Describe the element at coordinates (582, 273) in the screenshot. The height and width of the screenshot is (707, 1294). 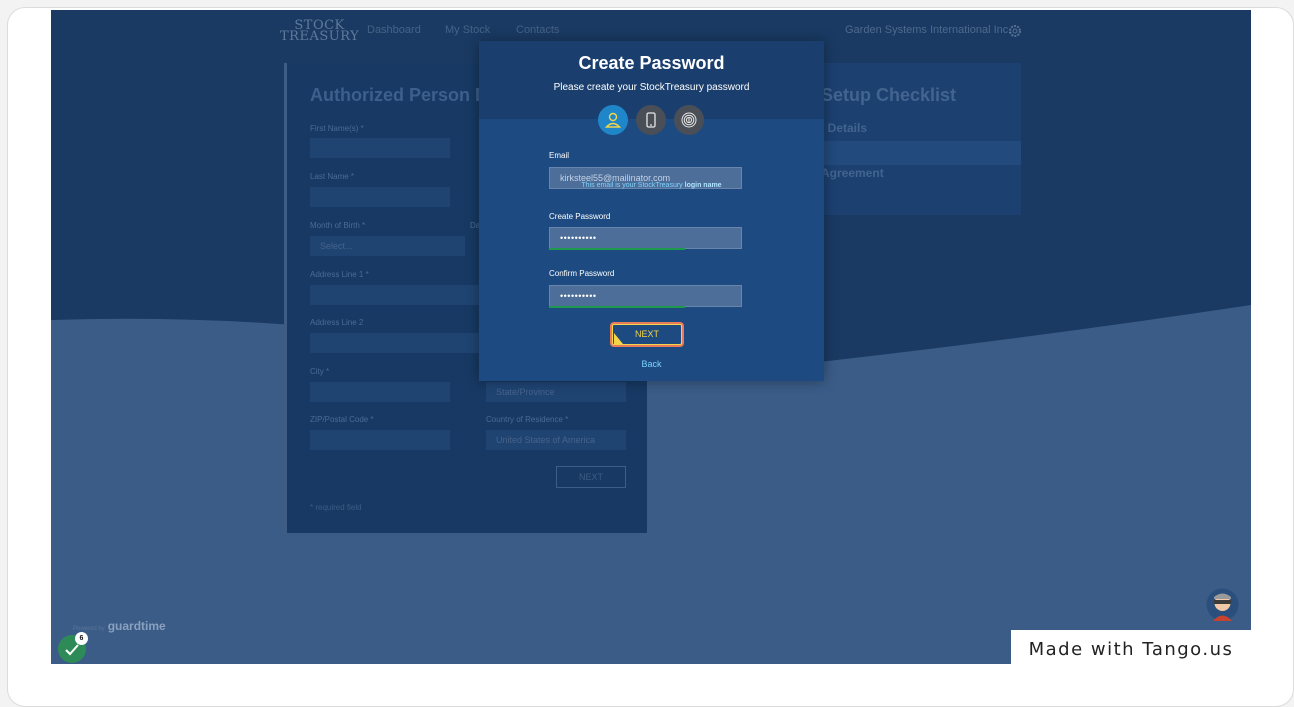
I see `confirm-password-label: Confirm Password` at that location.